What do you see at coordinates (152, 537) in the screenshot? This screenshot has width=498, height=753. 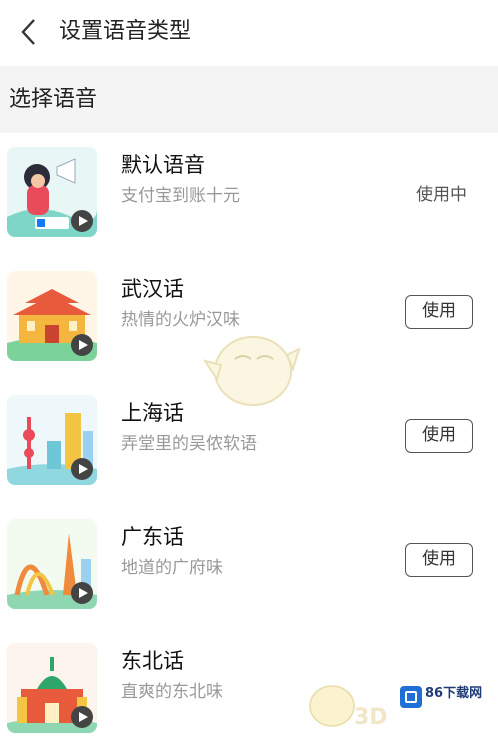 I see `voice-name: 广东话` at bounding box center [152, 537].